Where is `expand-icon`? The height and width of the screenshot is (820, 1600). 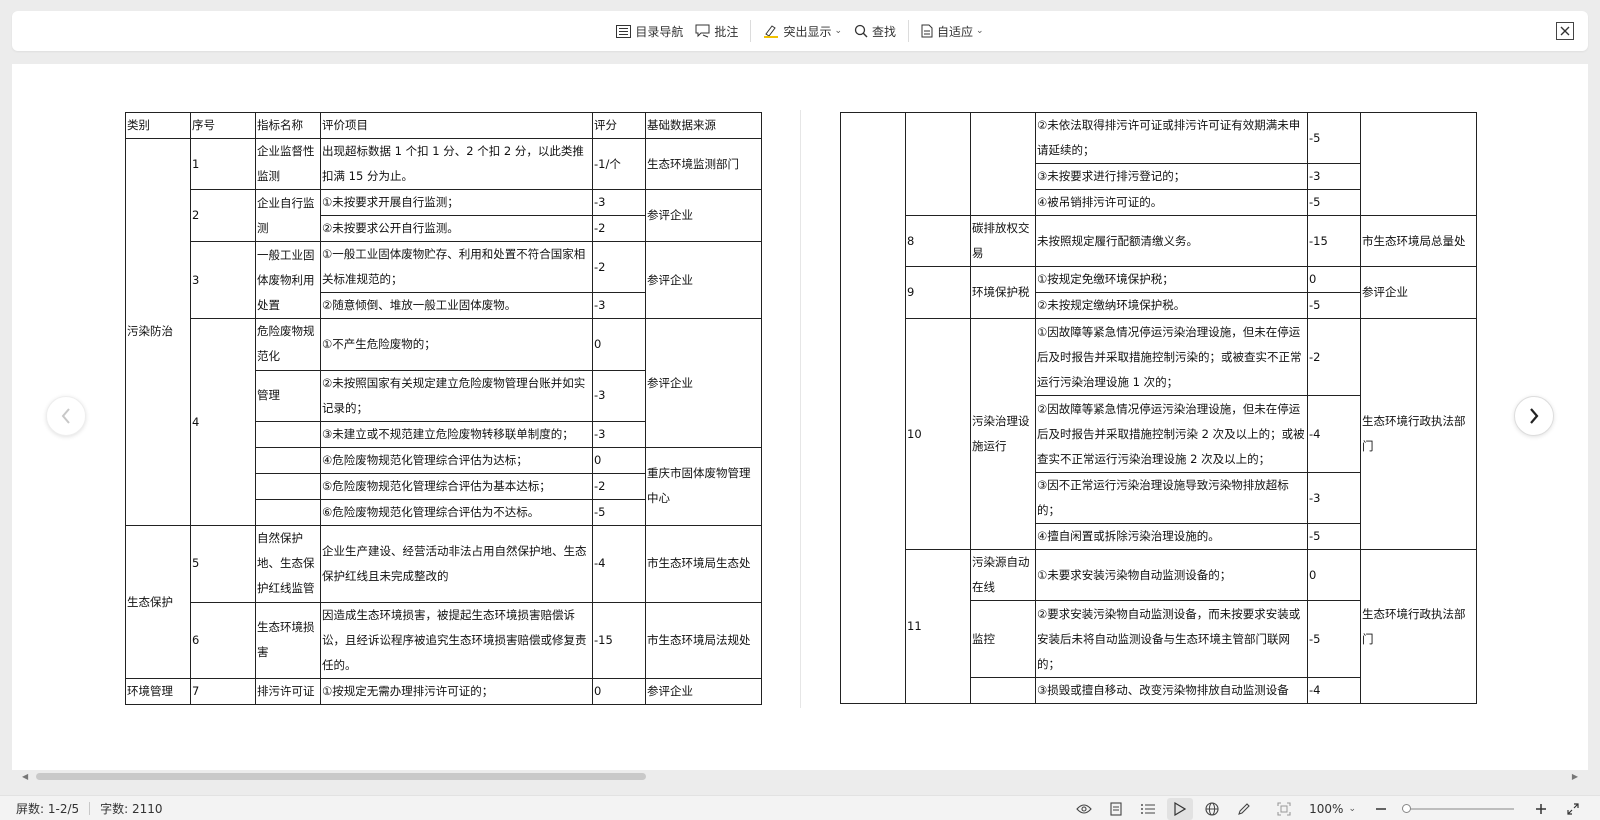
expand-icon is located at coordinates (1573, 808).